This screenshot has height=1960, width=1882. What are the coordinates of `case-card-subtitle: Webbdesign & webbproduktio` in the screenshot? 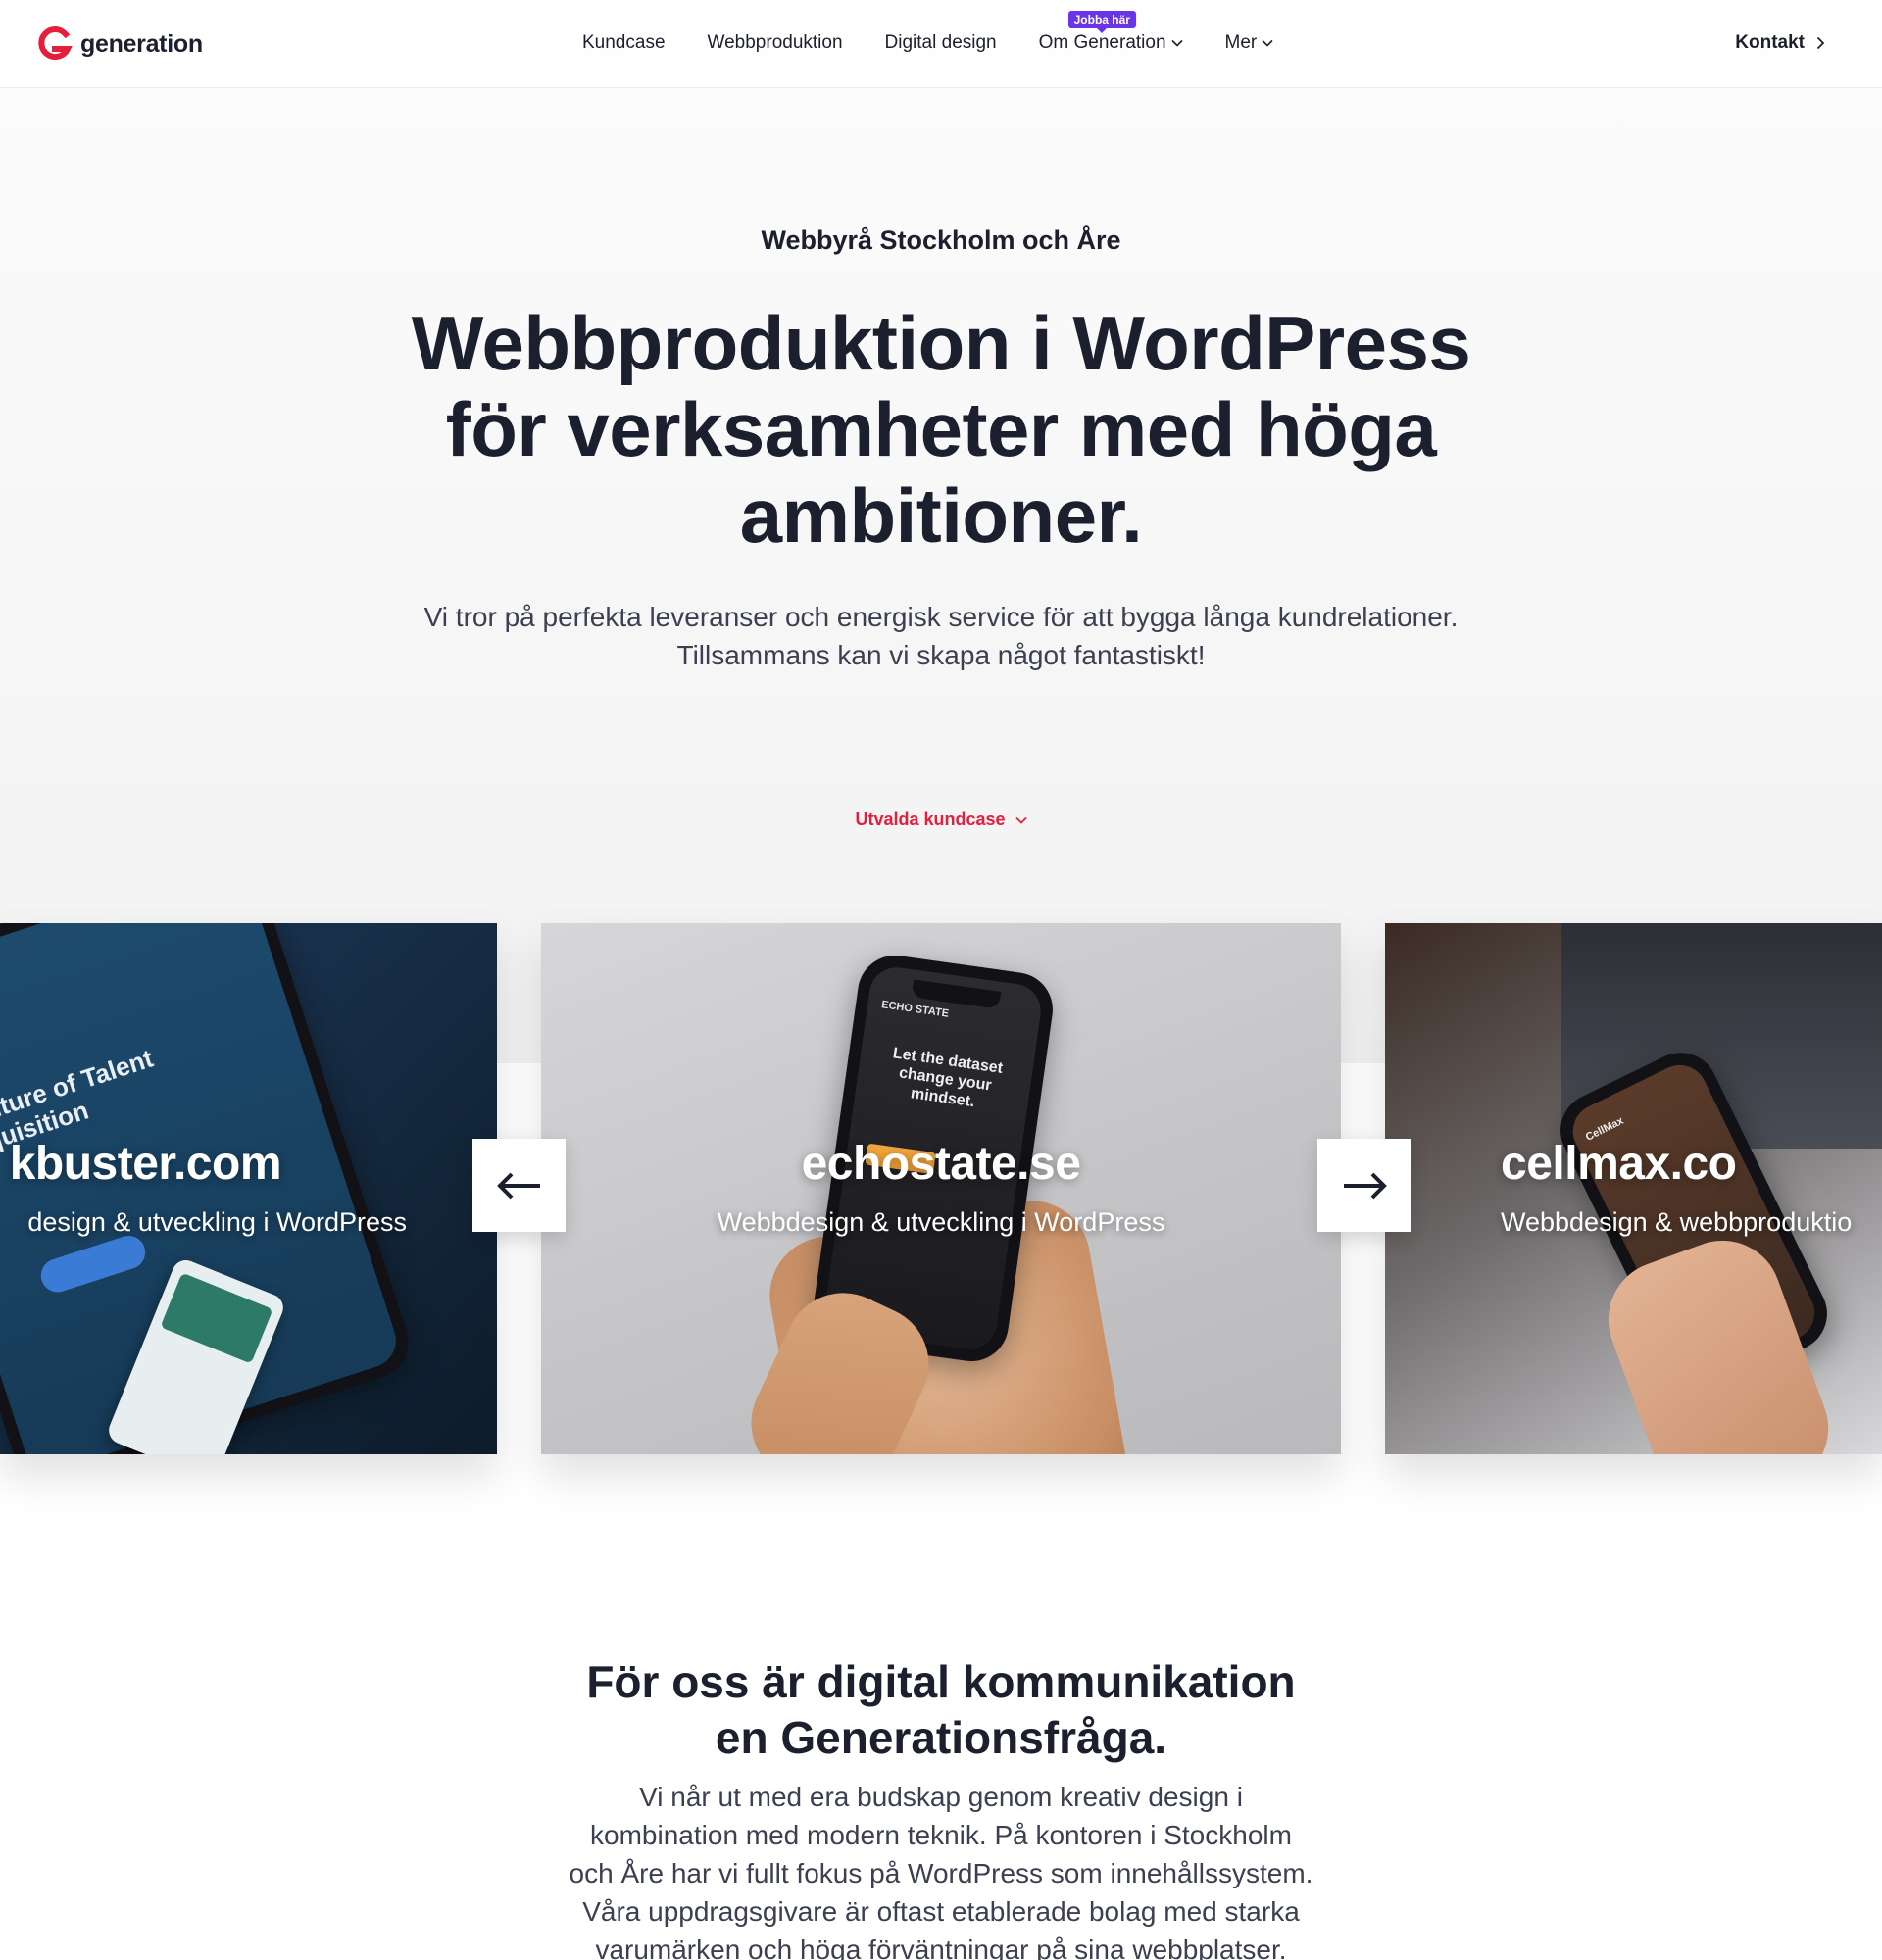 It's located at (1677, 1222).